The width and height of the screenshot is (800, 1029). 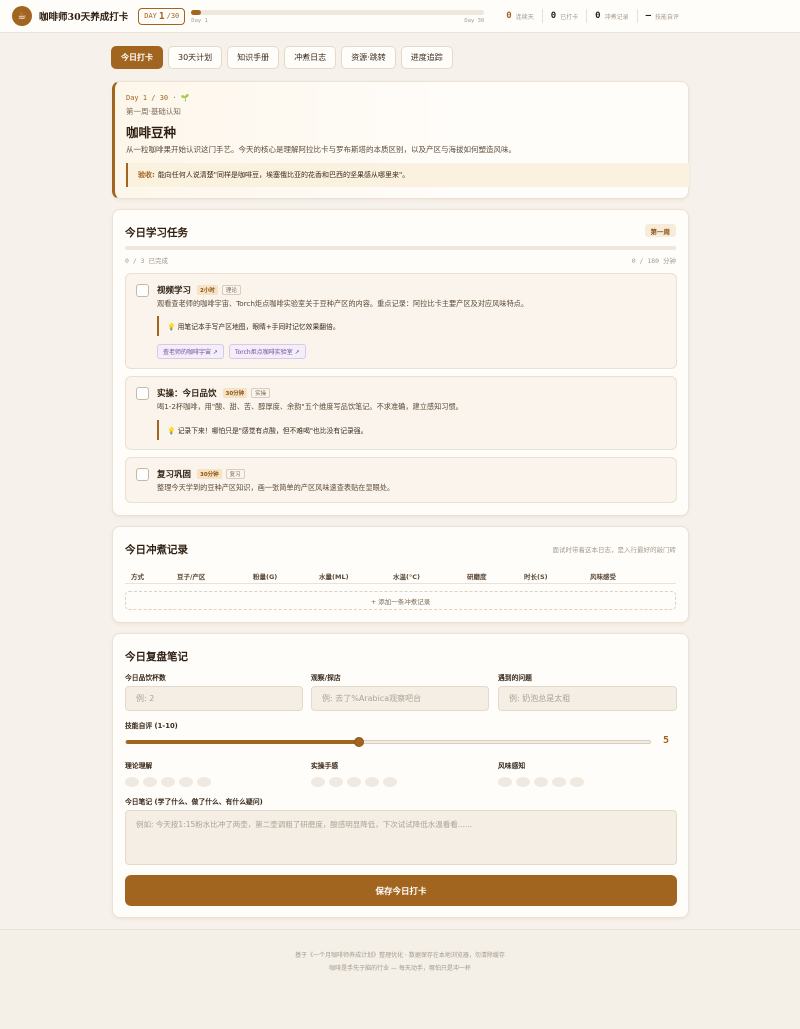 What do you see at coordinates (195, 57) in the screenshot?
I see `tab-30-day-plan: 30天计划` at bounding box center [195, 57].